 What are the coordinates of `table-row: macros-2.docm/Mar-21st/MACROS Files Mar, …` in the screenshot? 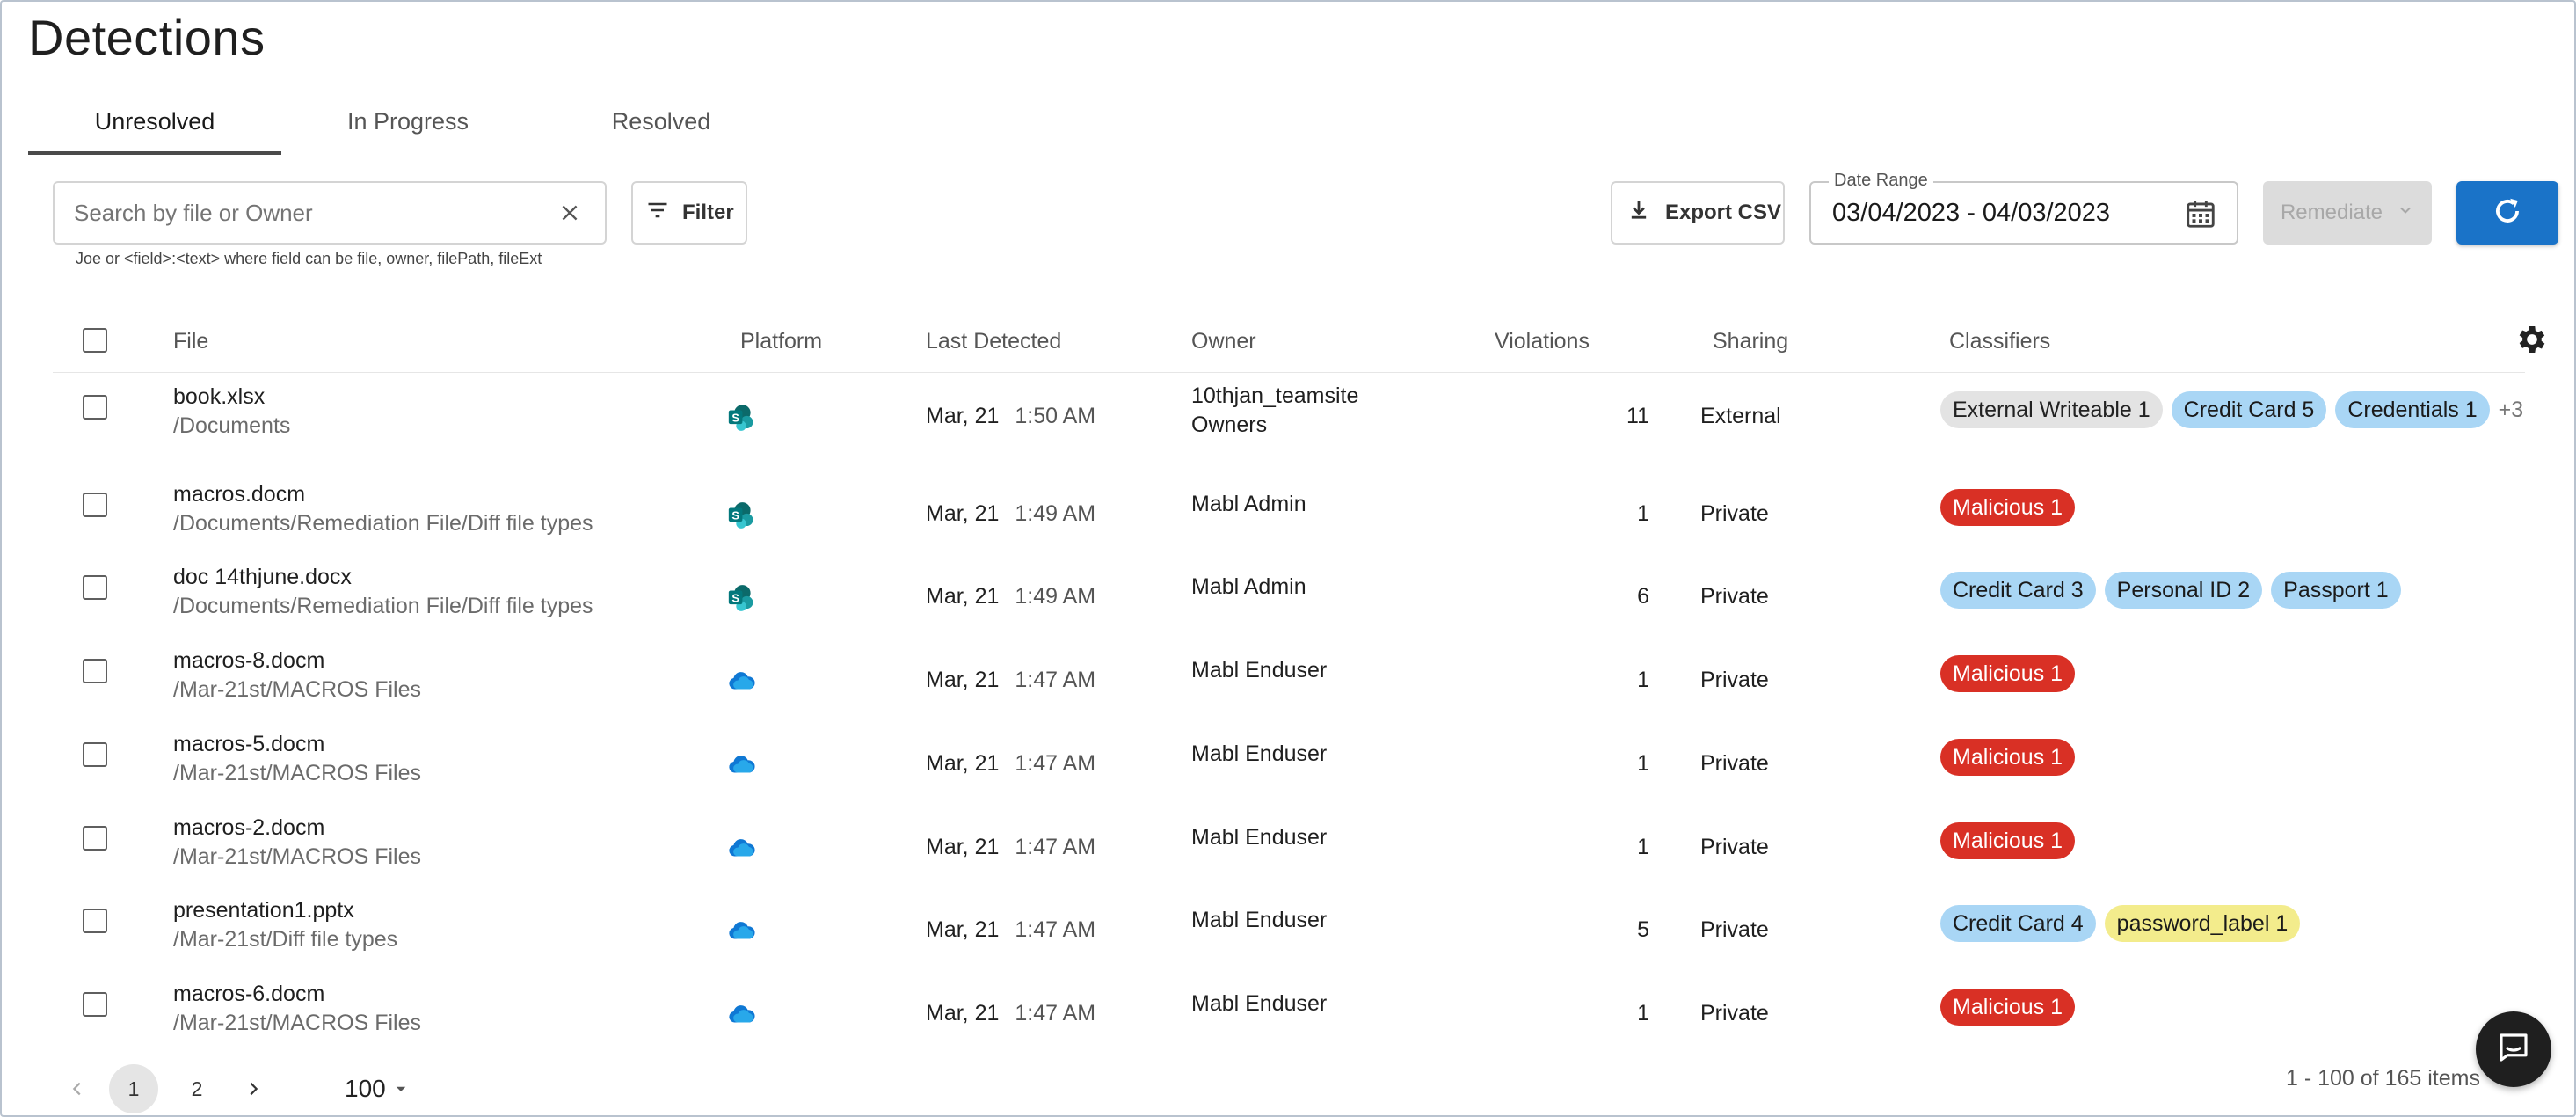 It's located at (1289, 859).